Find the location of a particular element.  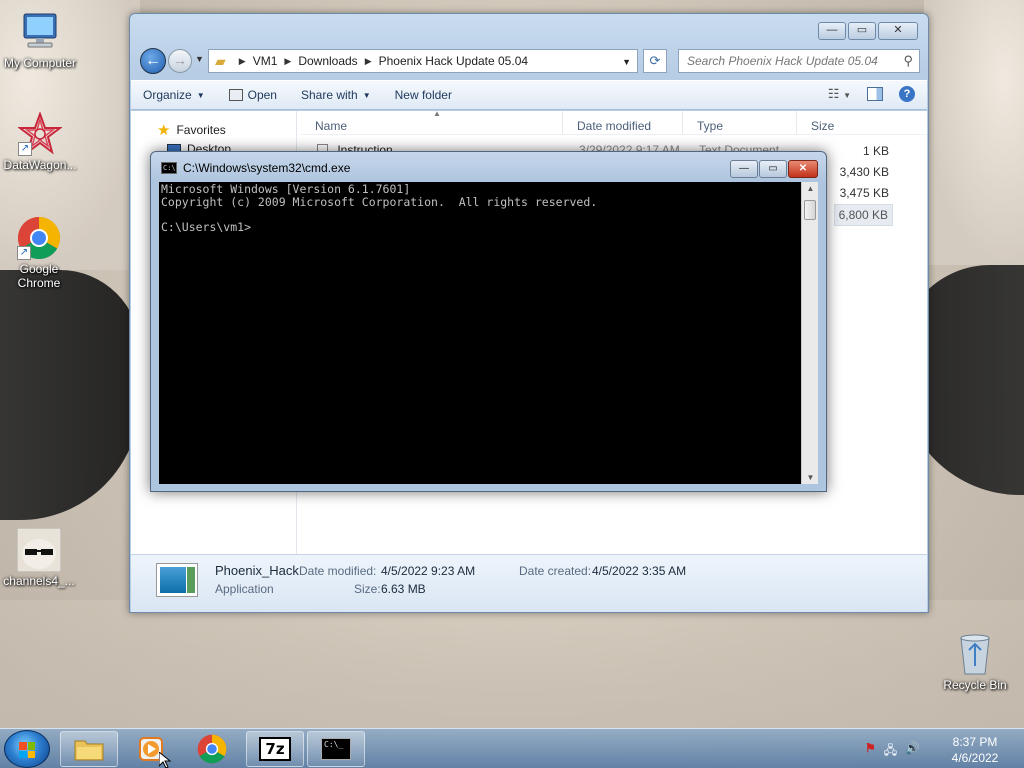

console-prompt: C:\Users\vm1> is located at coordinates (206, 226).